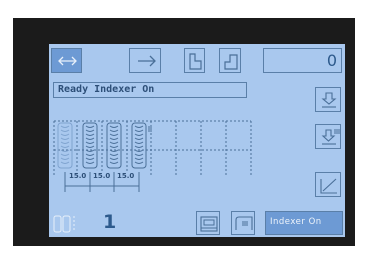  I want to click on angle-button, so click(328, 184).